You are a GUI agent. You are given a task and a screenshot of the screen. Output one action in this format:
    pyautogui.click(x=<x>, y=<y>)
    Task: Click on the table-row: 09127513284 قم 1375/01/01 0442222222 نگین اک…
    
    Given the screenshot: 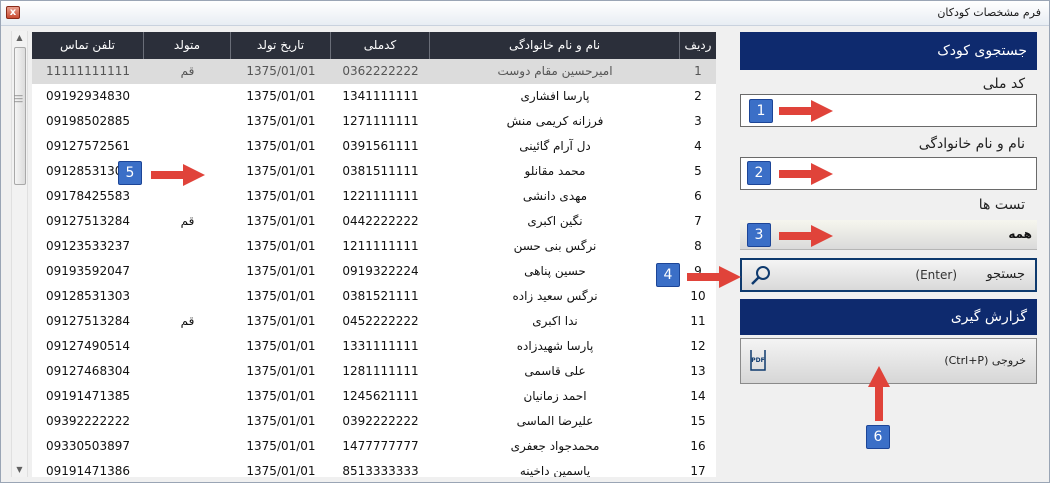 What is the action you would take?
    pyautogui.click(x=374, y=221)
    